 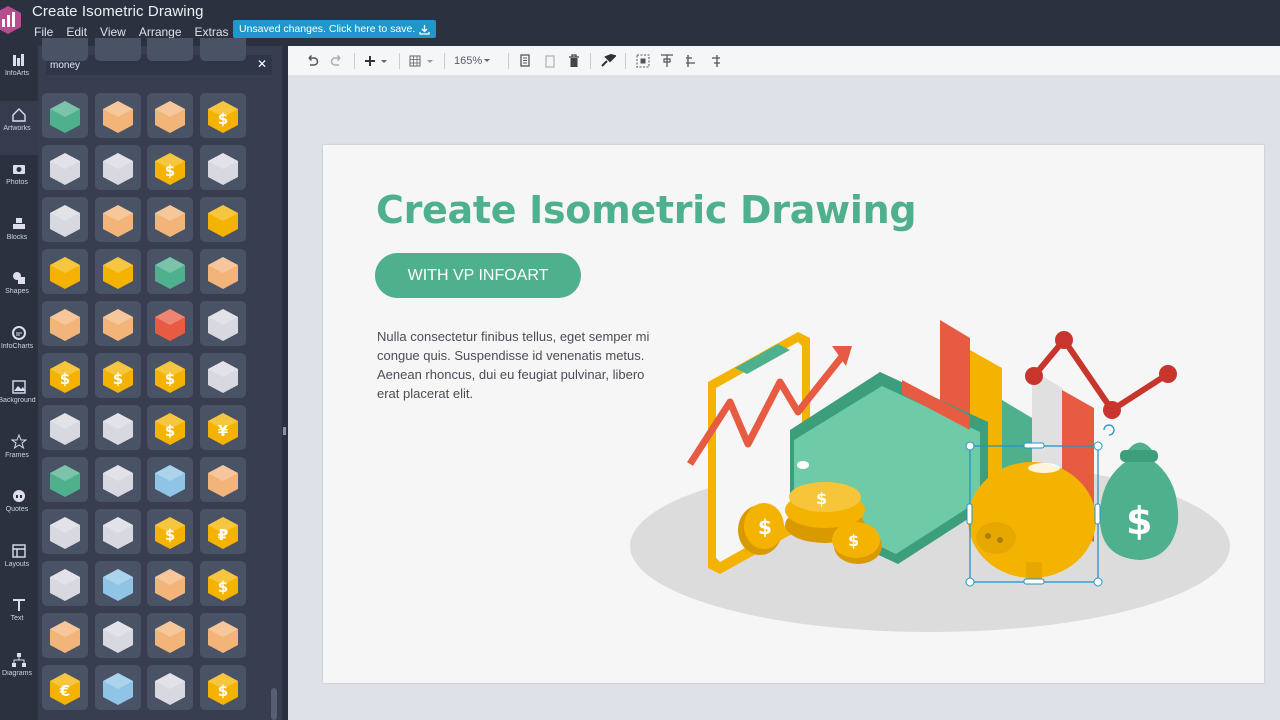 What do you see at coordinates (117, 479) in the screenshot?
I see `artwork-tile-scale-box` at bounding box center [117, 479].